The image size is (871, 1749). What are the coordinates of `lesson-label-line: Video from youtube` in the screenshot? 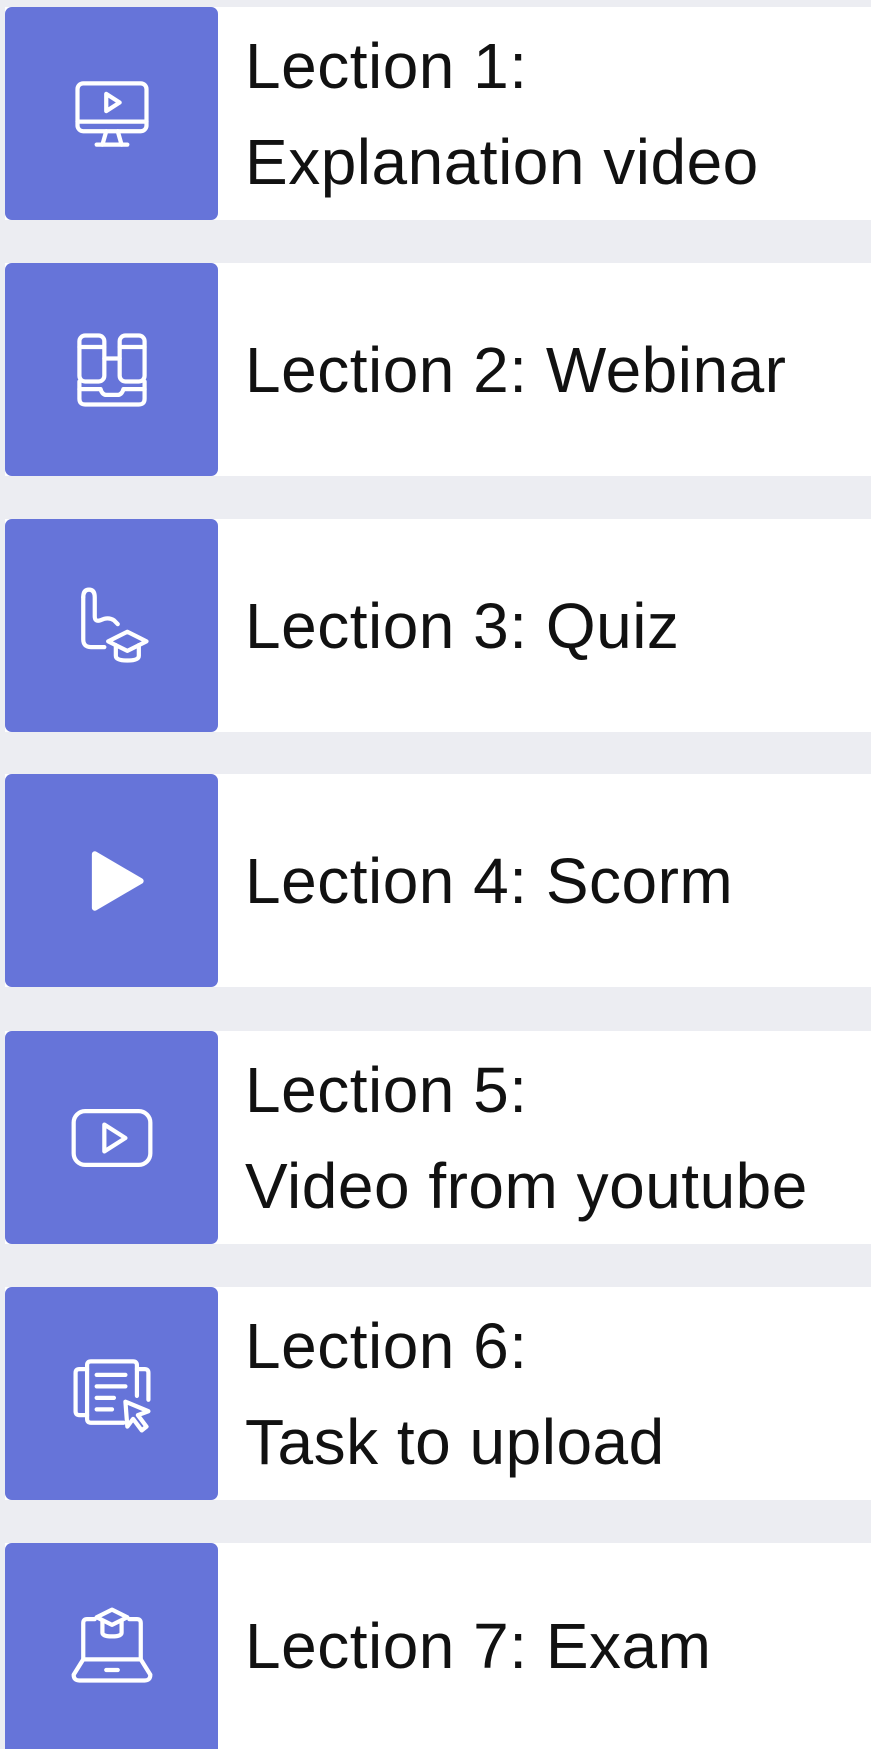 It's located at (526, 1185).